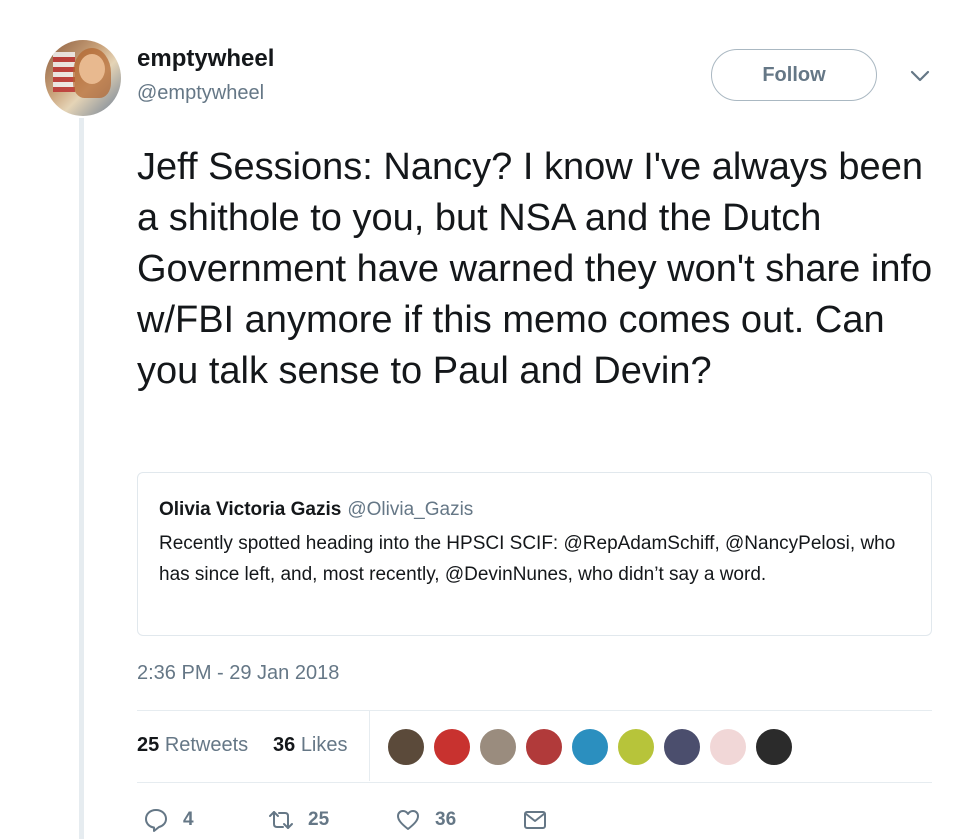 The image size is (980, 839). Describe the element at coordinates (920, 76) in the screenshot. I see `chevron-down-icon` at that location.